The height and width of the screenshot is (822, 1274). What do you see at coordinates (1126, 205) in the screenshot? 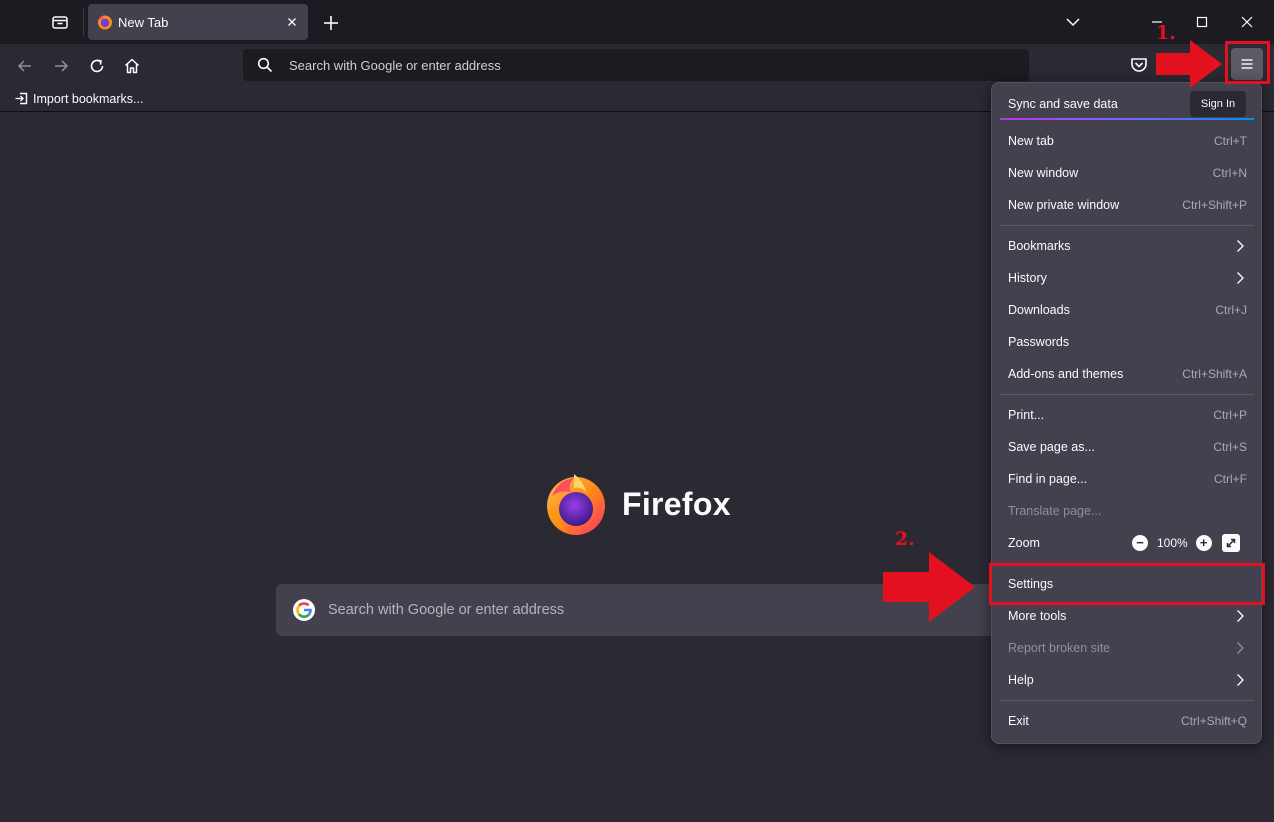
I see `menu-item-new-private-window: New private window Ctrl+Shift+P` at bounding box center [1126, 205].